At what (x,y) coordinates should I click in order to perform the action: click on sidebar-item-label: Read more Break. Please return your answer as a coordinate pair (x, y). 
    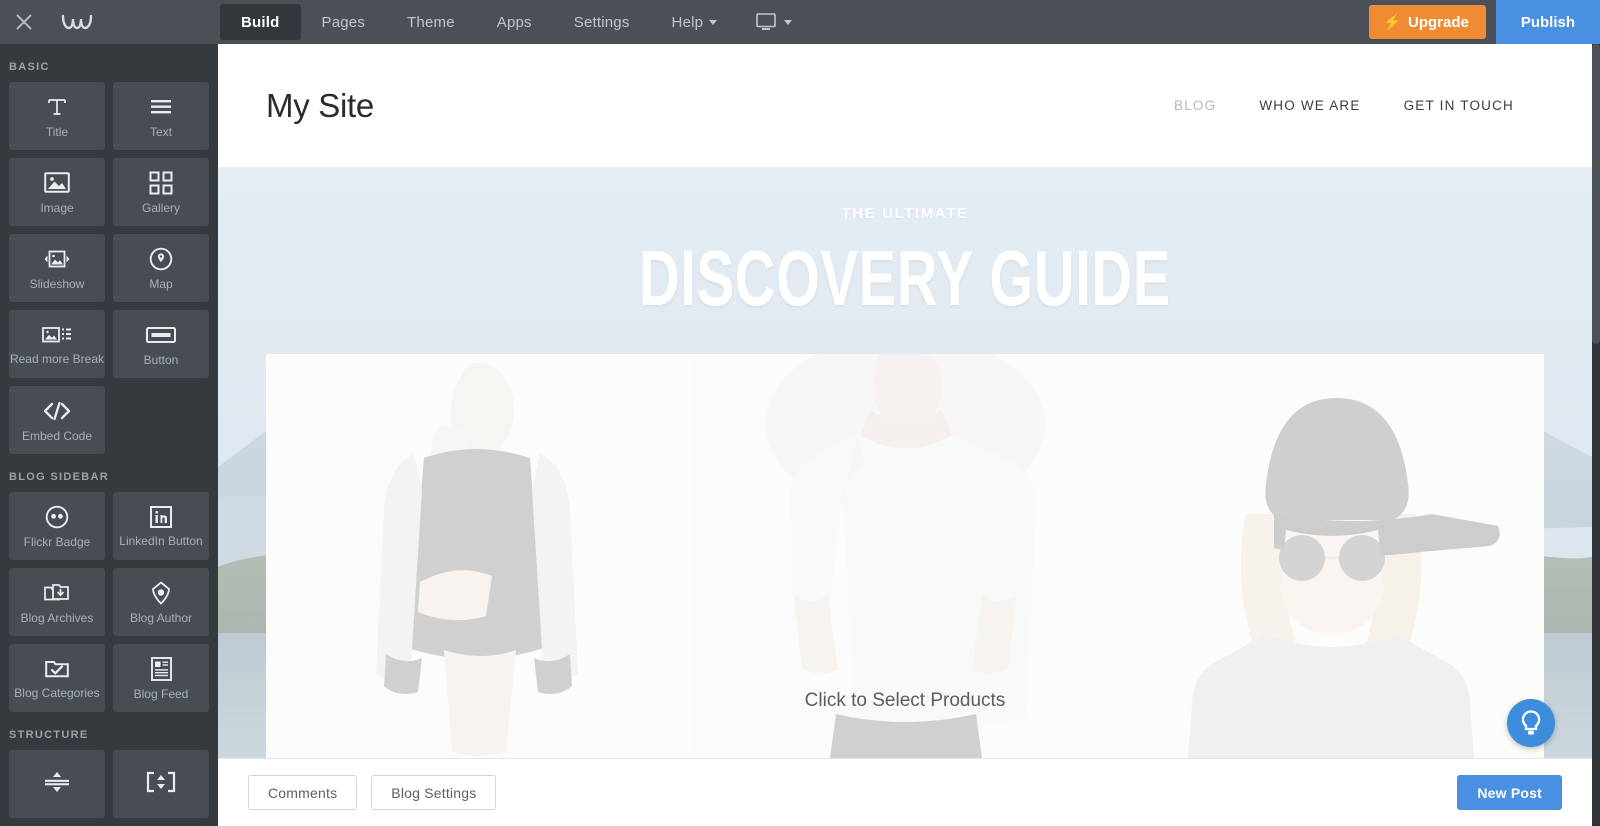
    Looking at the image, I should click on (57, 359).